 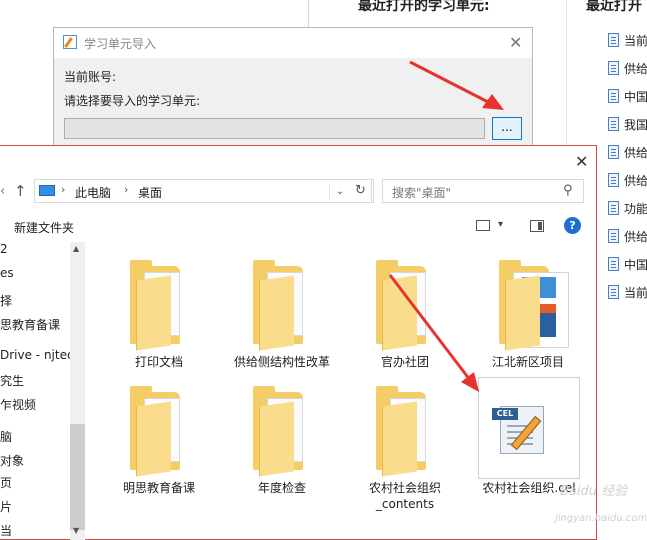 What do you see at coordinates (483, 225) in the screenshot?
I see `view-mode-icon` at bounding box center [483, 225].